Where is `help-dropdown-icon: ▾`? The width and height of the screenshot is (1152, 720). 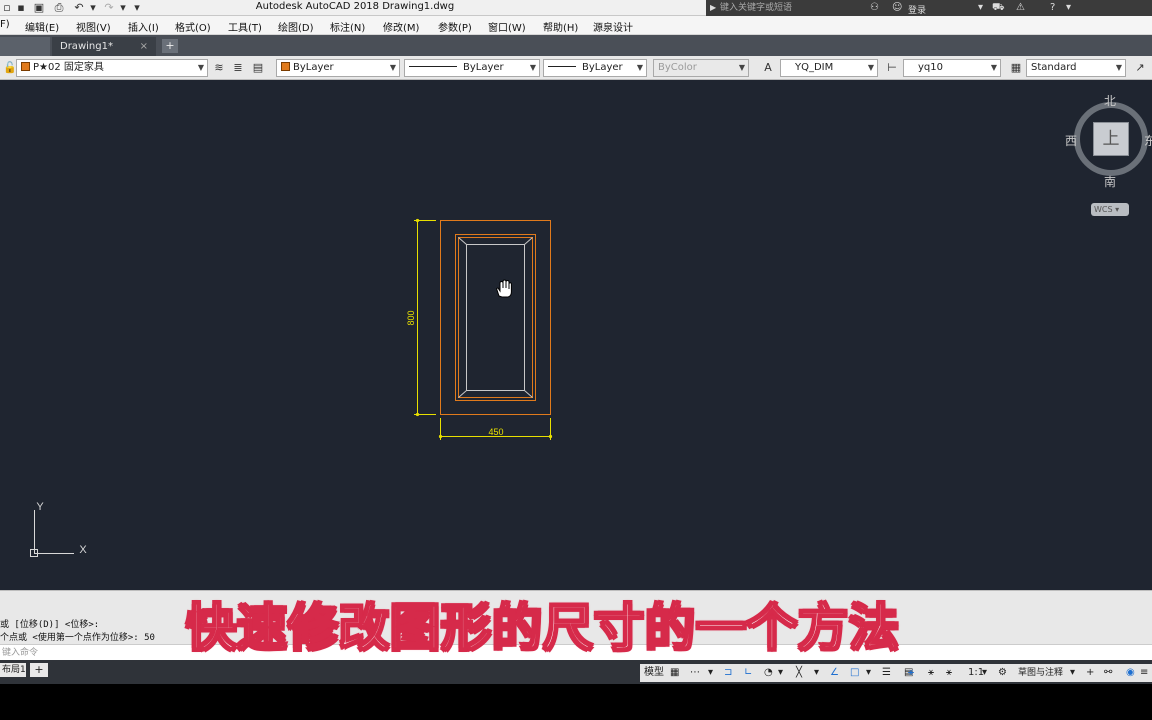 help-dropdown-icon: ▾ is located at coordinates (1068, 7).